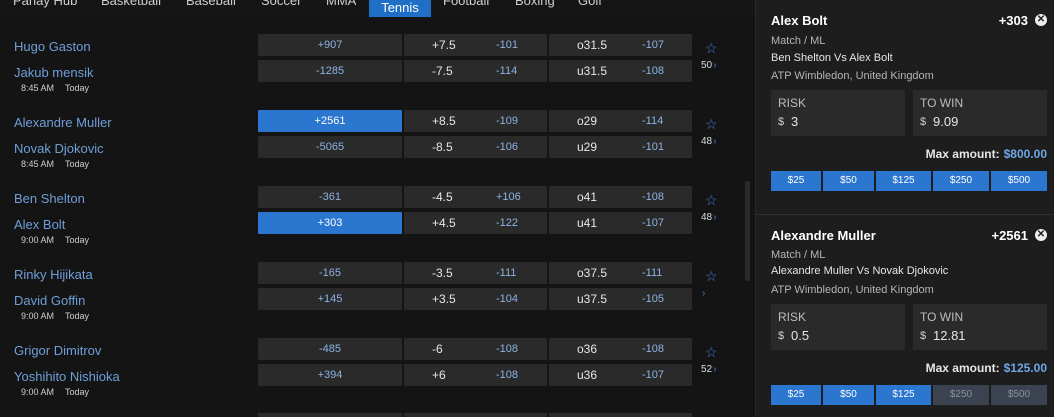  What do you see at coordinates (507, 45) in the screenshot?
I see `spread-odds: -101` at bounding box center [507, 45].